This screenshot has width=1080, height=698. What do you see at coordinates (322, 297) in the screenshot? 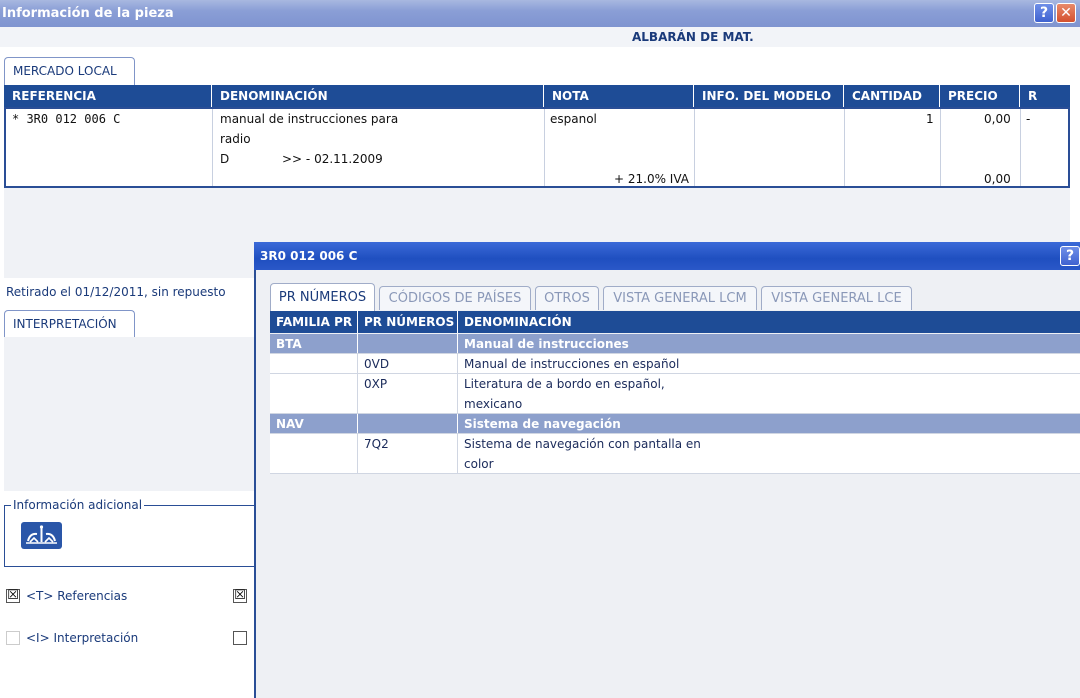
I see `tab-pr-numeros: PR NÚMEROS` at bounding box center [322, 297].